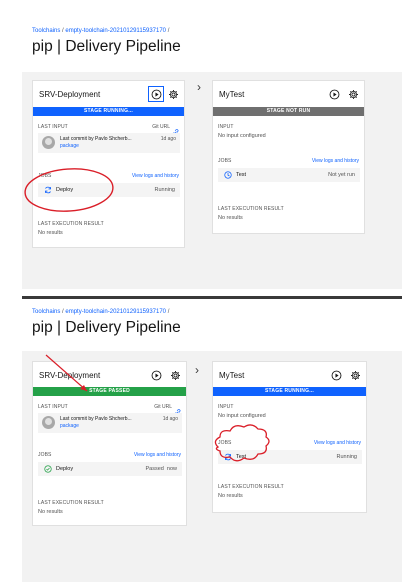 The image size is (407, 582). I want to click on stage-status-bar: STAGE NOT RUN, so click(288, 111).